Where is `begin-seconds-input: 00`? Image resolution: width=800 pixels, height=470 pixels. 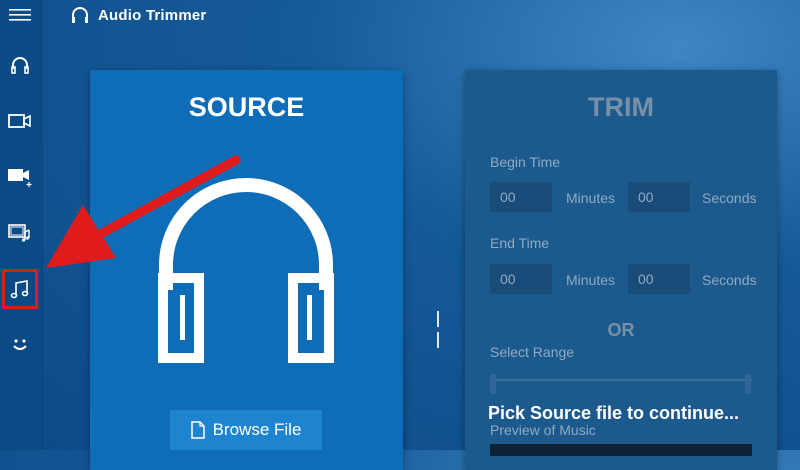 begin-seconds-input: 00 is located at coordinates (659, 197).